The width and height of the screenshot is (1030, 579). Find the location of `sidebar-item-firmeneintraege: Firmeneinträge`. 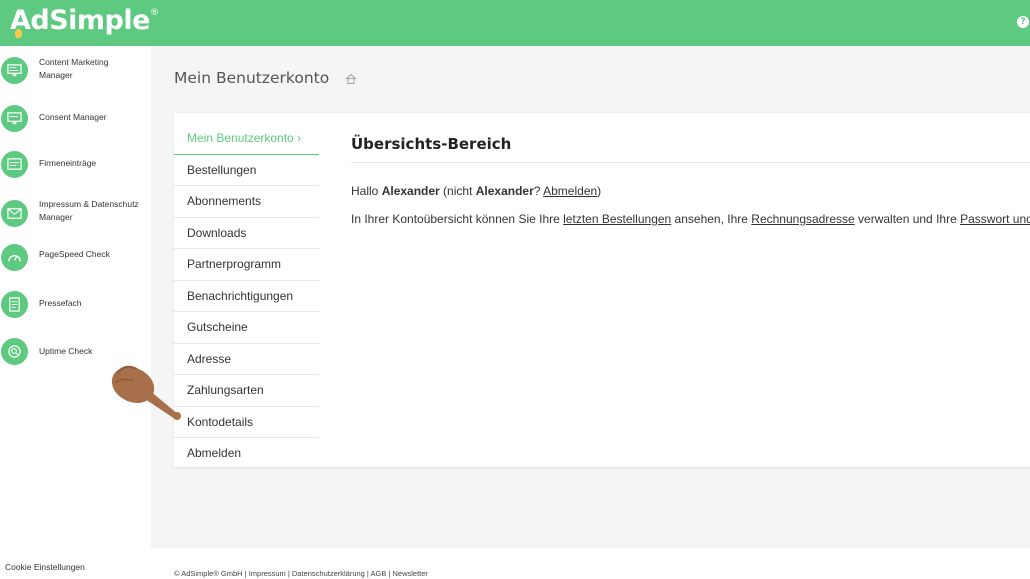

sidebar-item-firmeneintraege: Firmeneinträge is located at coordinates (75, 168).